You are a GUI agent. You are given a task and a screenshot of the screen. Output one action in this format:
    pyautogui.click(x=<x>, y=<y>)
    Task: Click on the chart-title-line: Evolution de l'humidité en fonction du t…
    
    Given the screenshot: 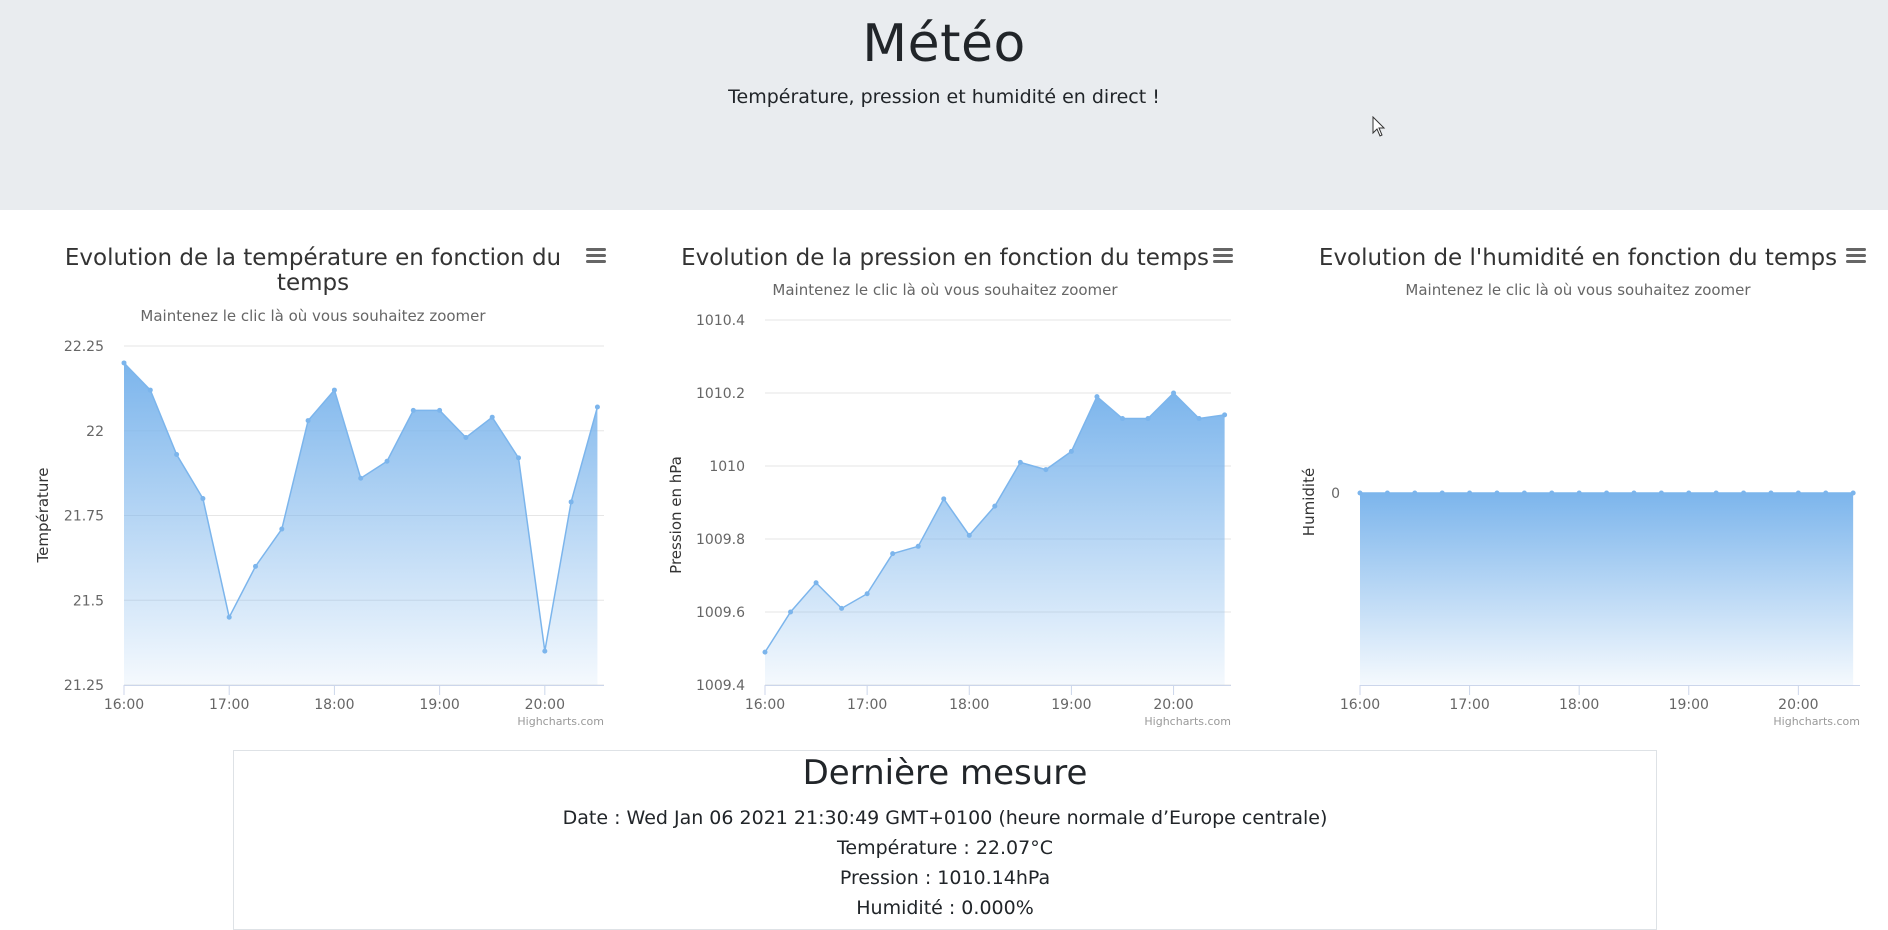 What is the action you would take?
    pyautogui.click(x=1578, y=258)
    